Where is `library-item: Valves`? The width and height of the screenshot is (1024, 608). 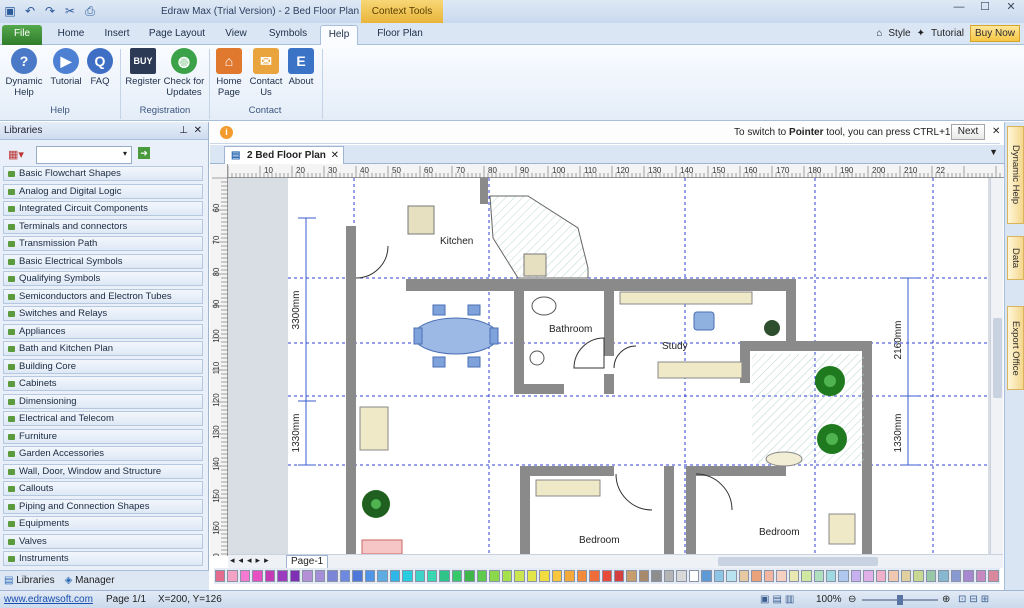
library-item: Valves is located at coordinates (103, 541).